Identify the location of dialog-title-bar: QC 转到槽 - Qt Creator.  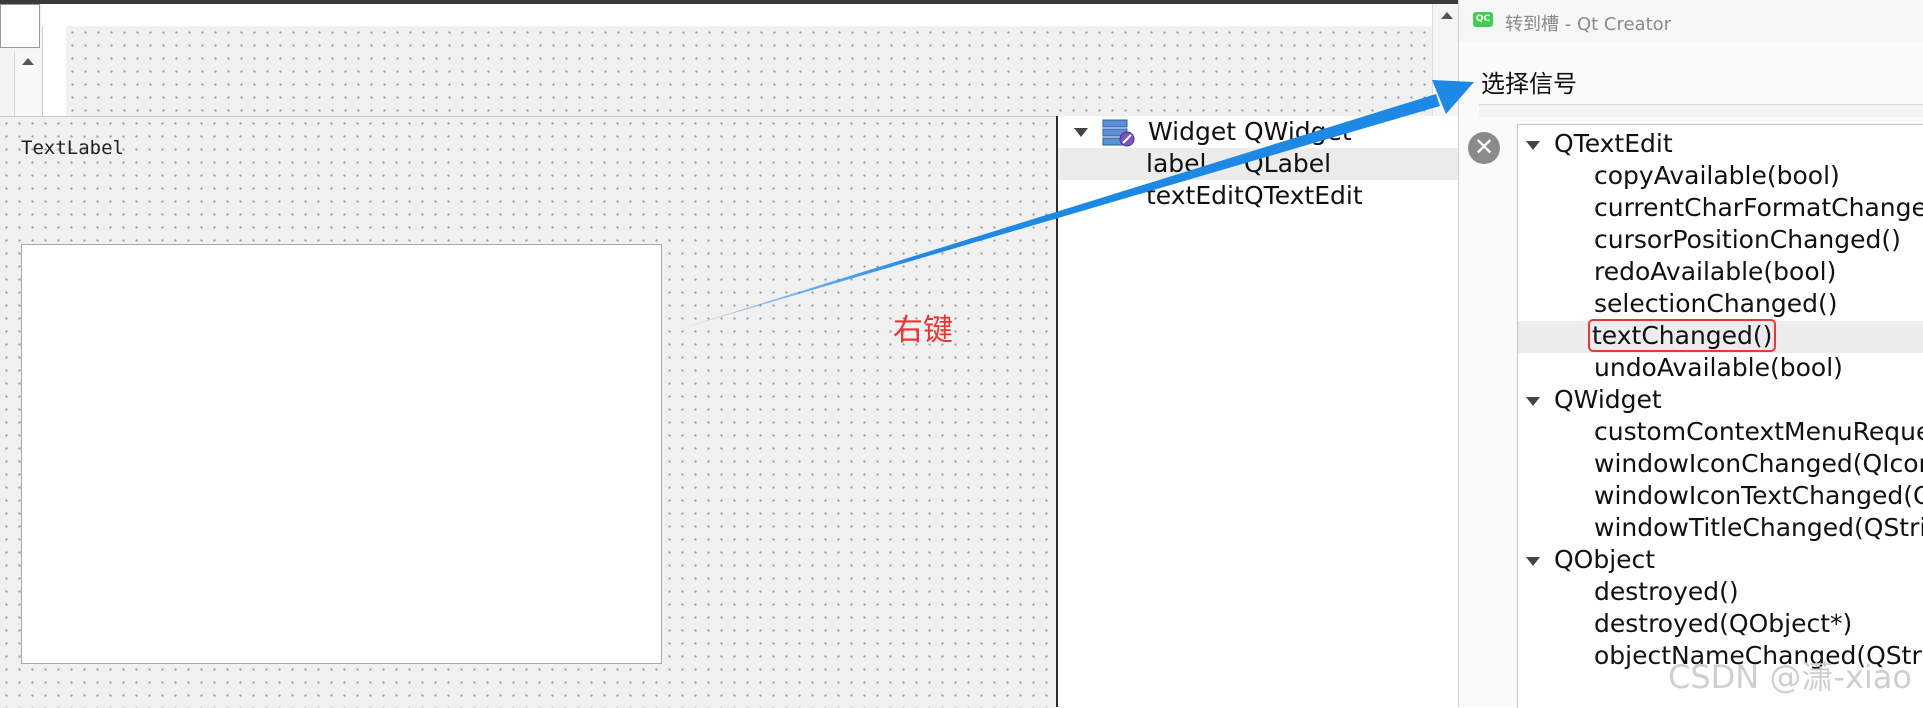
(1691, 21).